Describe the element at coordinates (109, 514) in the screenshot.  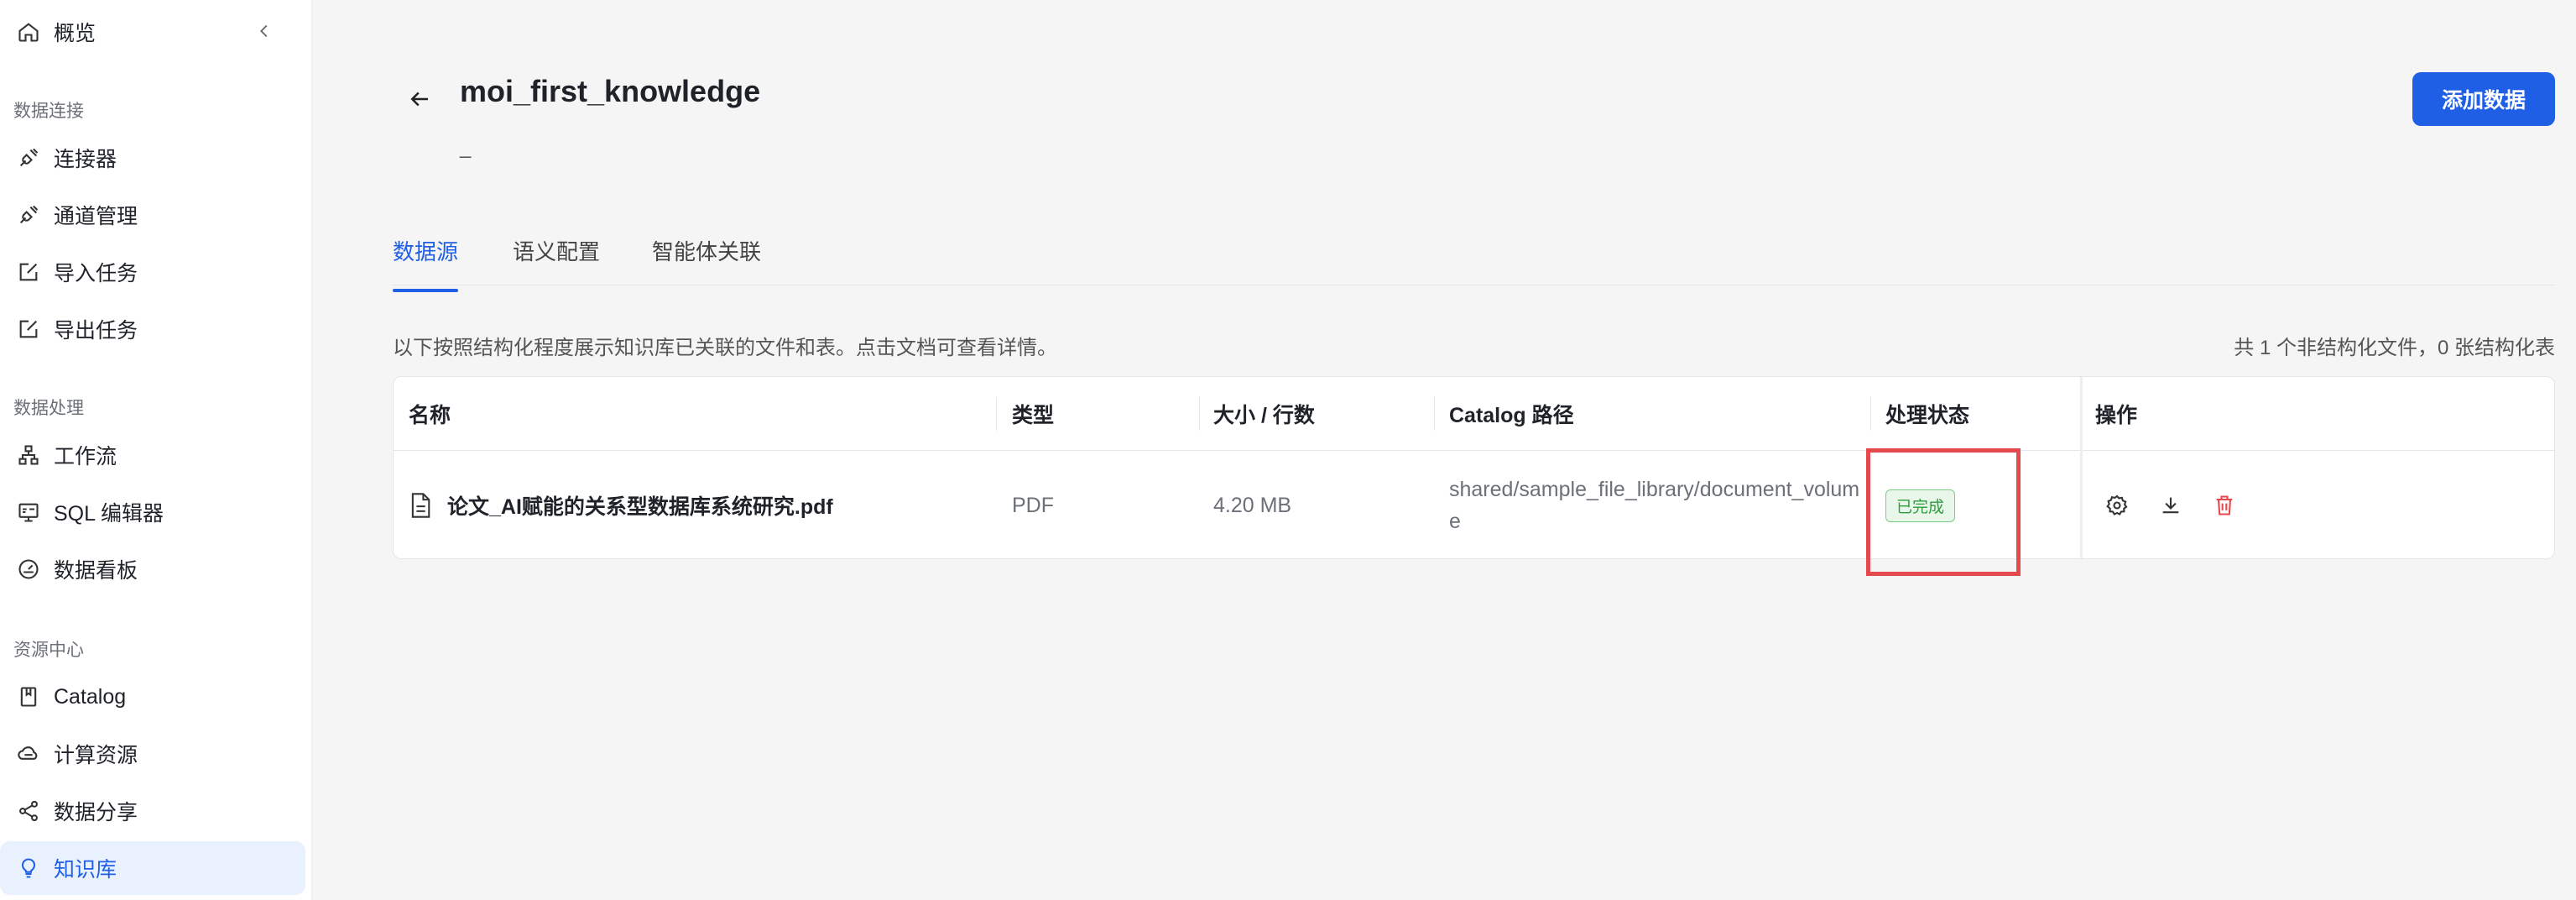
I see `sidebar-item-label: SQL 编辑器` at that location.